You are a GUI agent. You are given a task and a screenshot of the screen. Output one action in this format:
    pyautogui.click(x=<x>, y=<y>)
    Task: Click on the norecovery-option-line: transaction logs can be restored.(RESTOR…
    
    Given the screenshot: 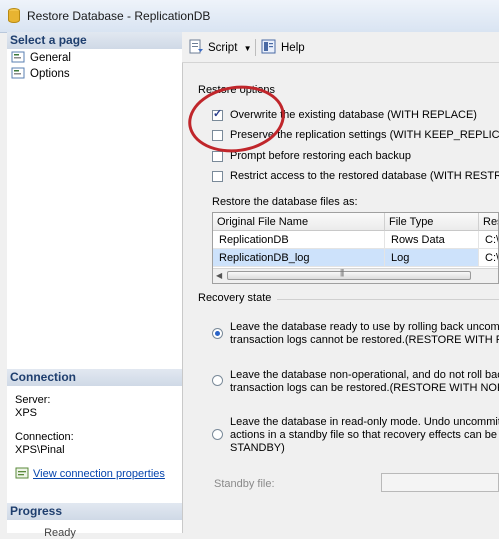 What is the action you would take?
    pyautogui.click(x=364, y=388)
    